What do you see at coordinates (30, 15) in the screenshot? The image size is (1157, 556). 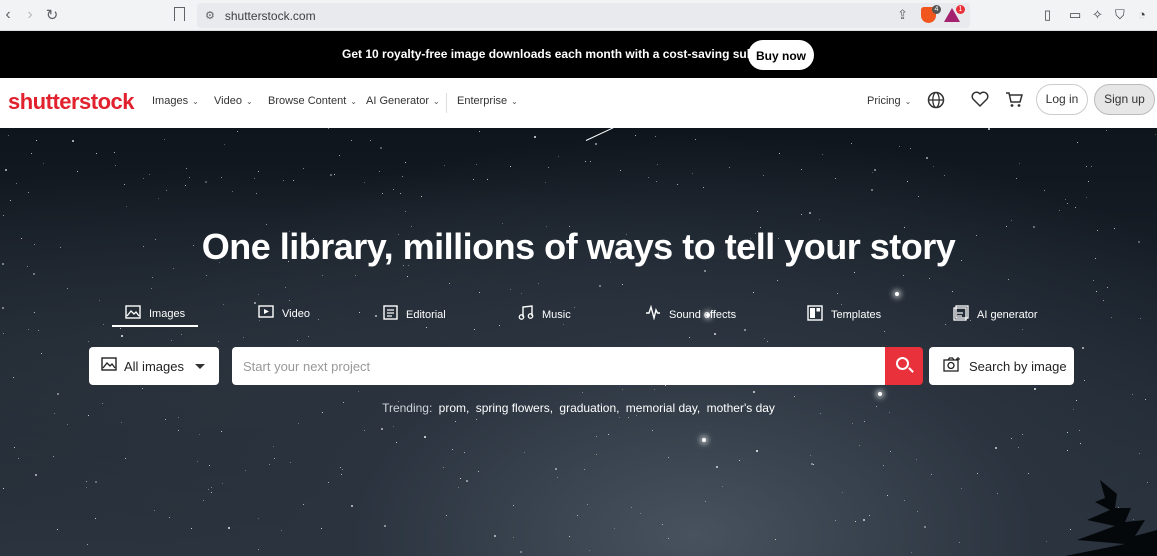 I see `forward-icon: ›` at bounding box center [30, 15].